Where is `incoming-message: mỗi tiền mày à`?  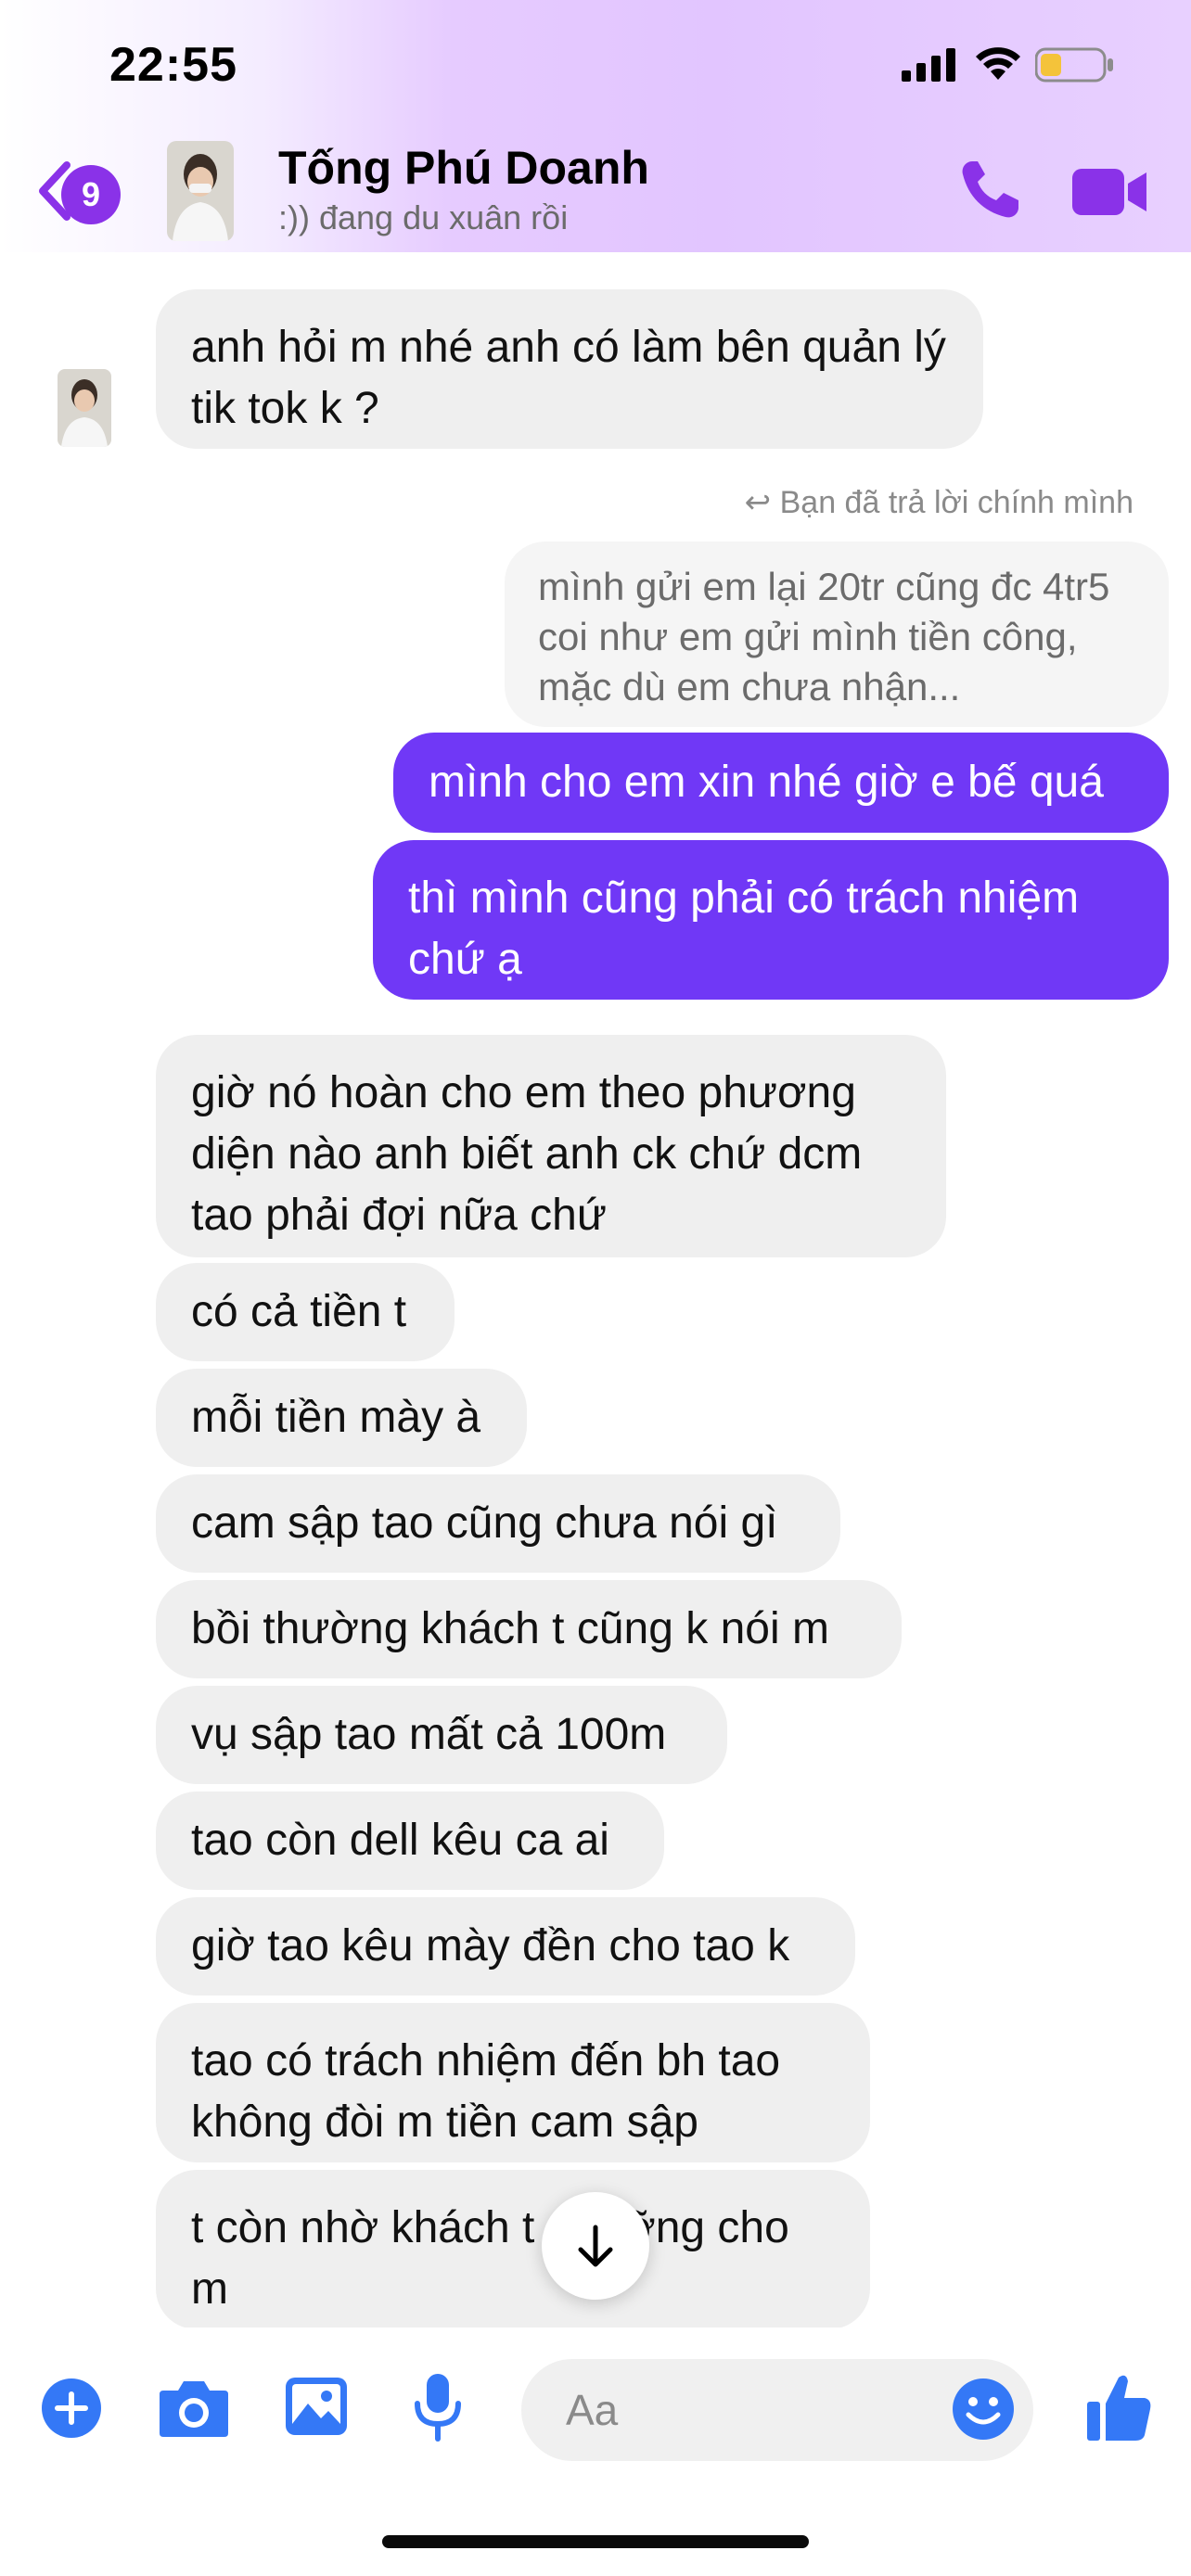
incoming-message: mỗi tiền mày à is located at coordinates (341, 1418).